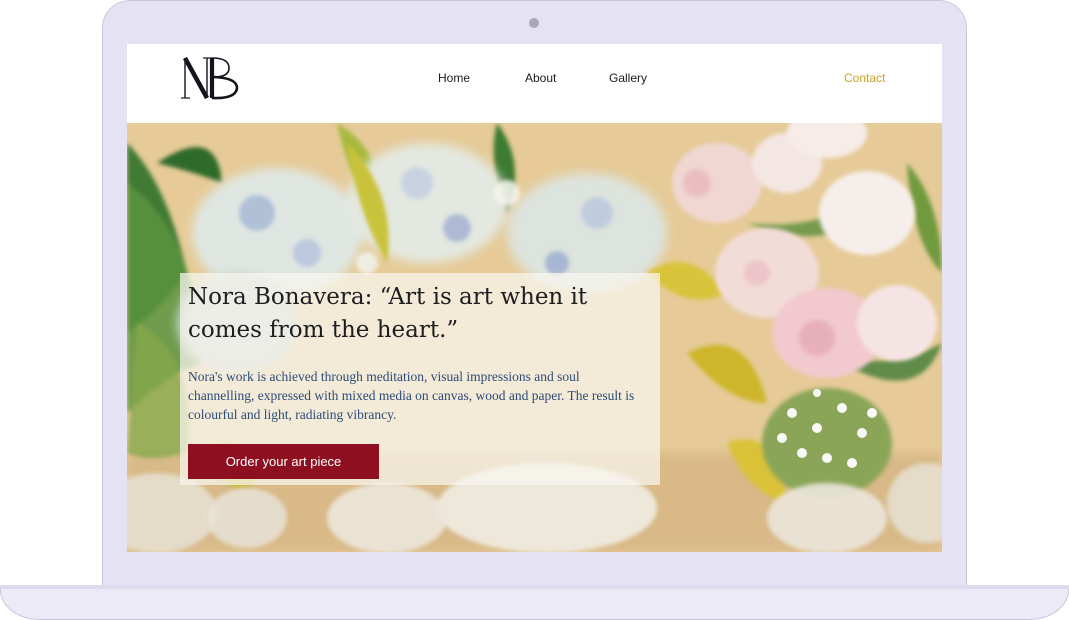  Describe the element at coordinates (454, 78) in the screenshot. I see `nav-home-link: Home` at that location.